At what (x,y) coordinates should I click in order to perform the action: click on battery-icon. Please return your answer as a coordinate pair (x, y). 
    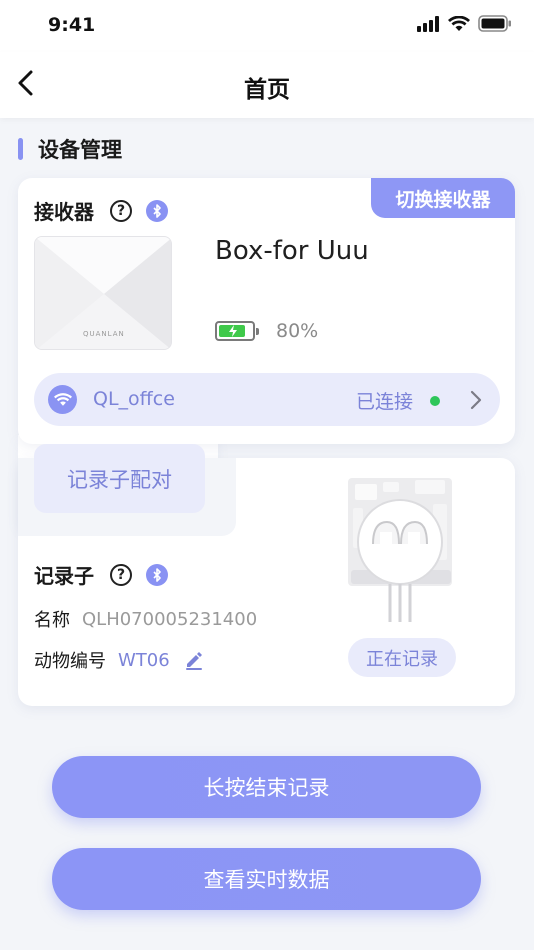
    Looking at the image, I should click on (237, 331).